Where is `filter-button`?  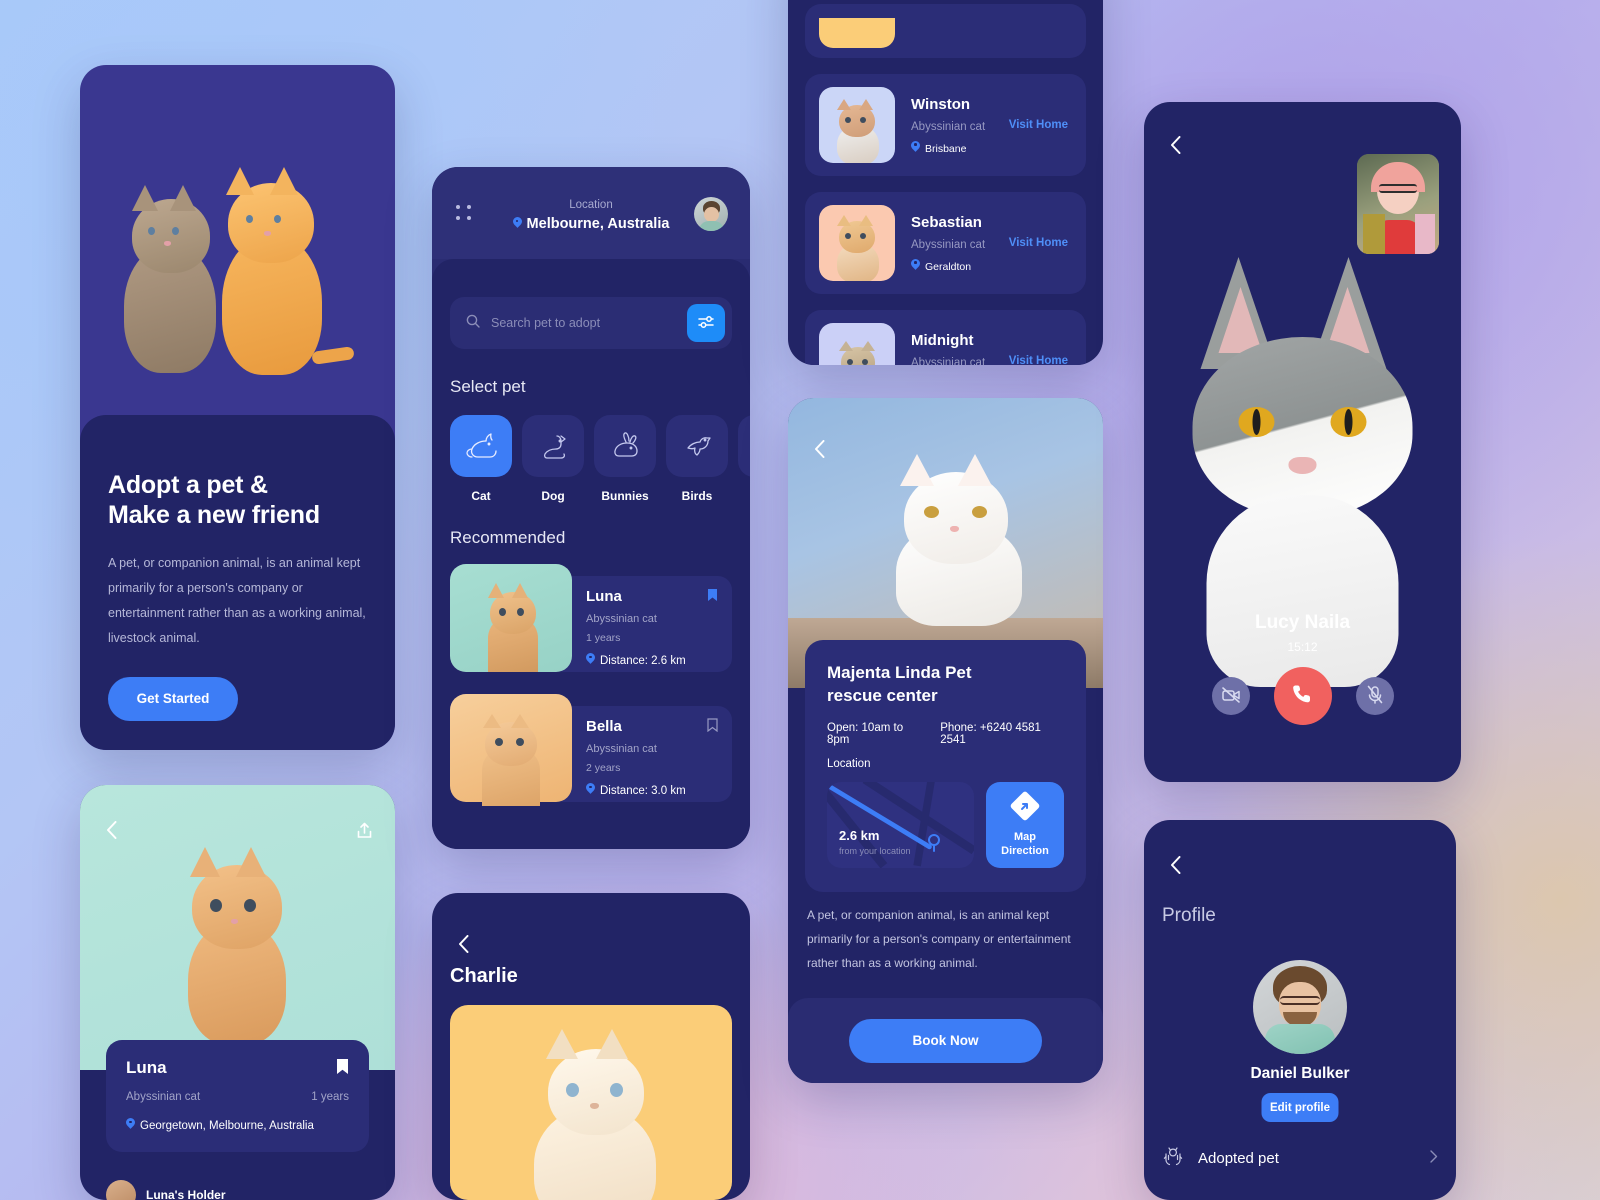
filter-button is located at coordinates (706, 323).